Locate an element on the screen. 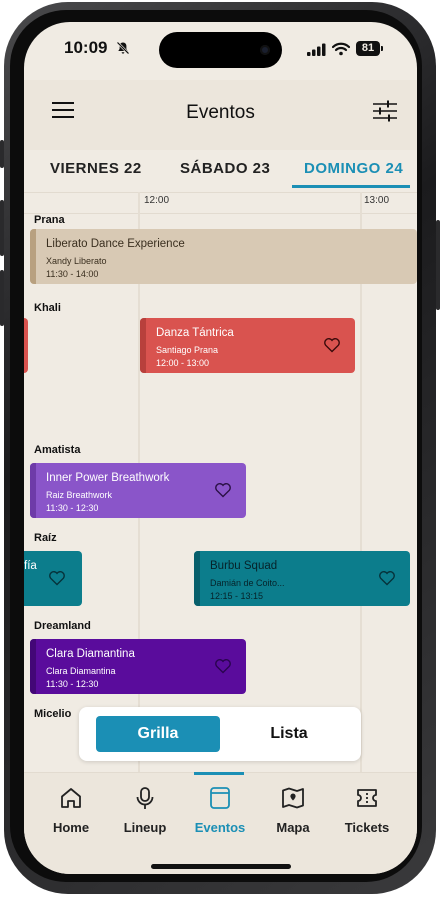  event-title: fía is located at coordinates (30, 566).